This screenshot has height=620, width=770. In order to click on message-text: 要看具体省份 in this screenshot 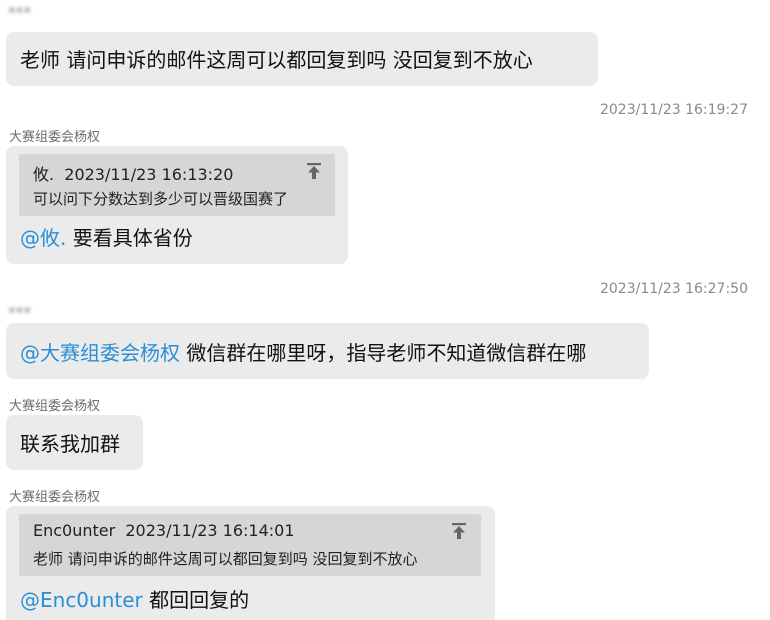, I will do `click(132, 238)`.